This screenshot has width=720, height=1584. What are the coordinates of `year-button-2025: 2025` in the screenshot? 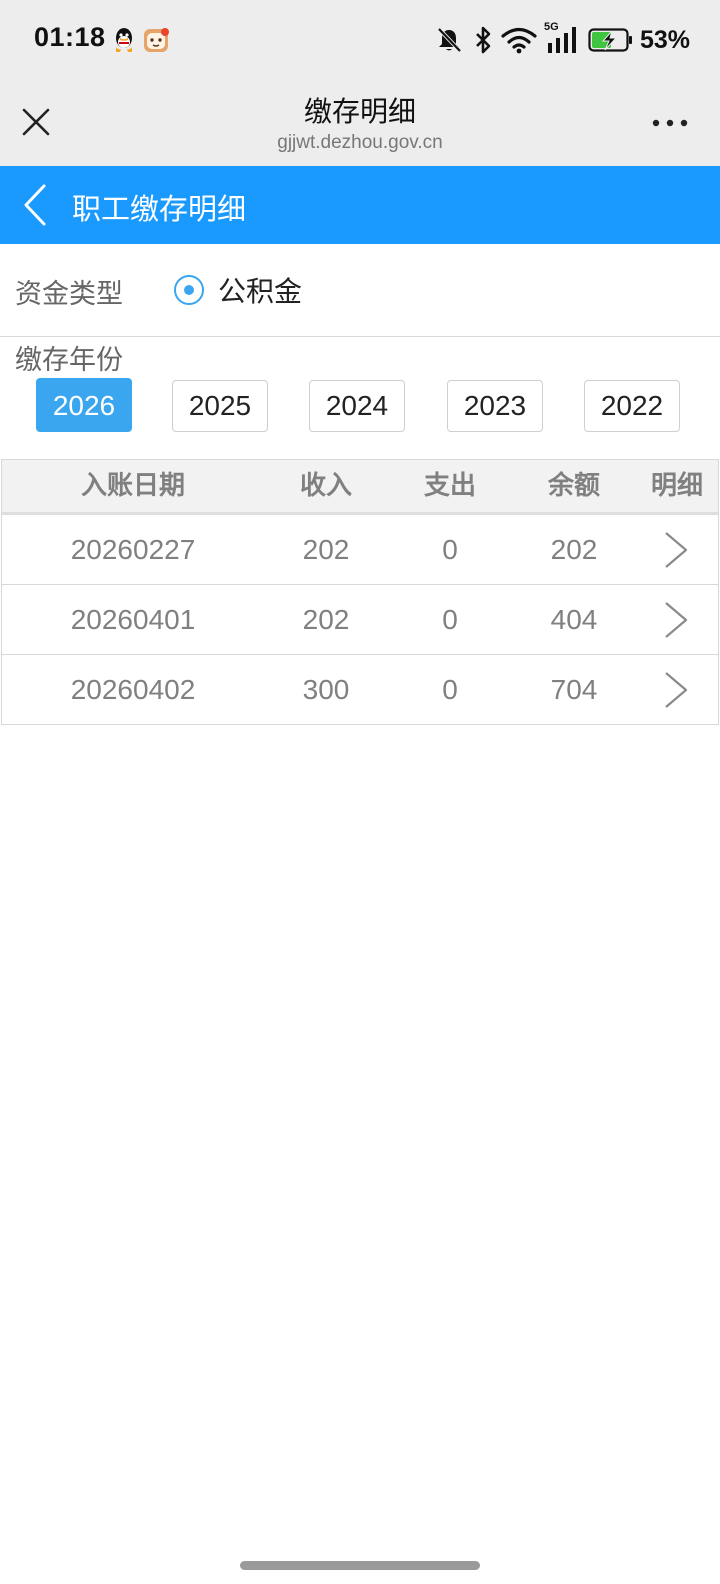 It's located at (220, 406).